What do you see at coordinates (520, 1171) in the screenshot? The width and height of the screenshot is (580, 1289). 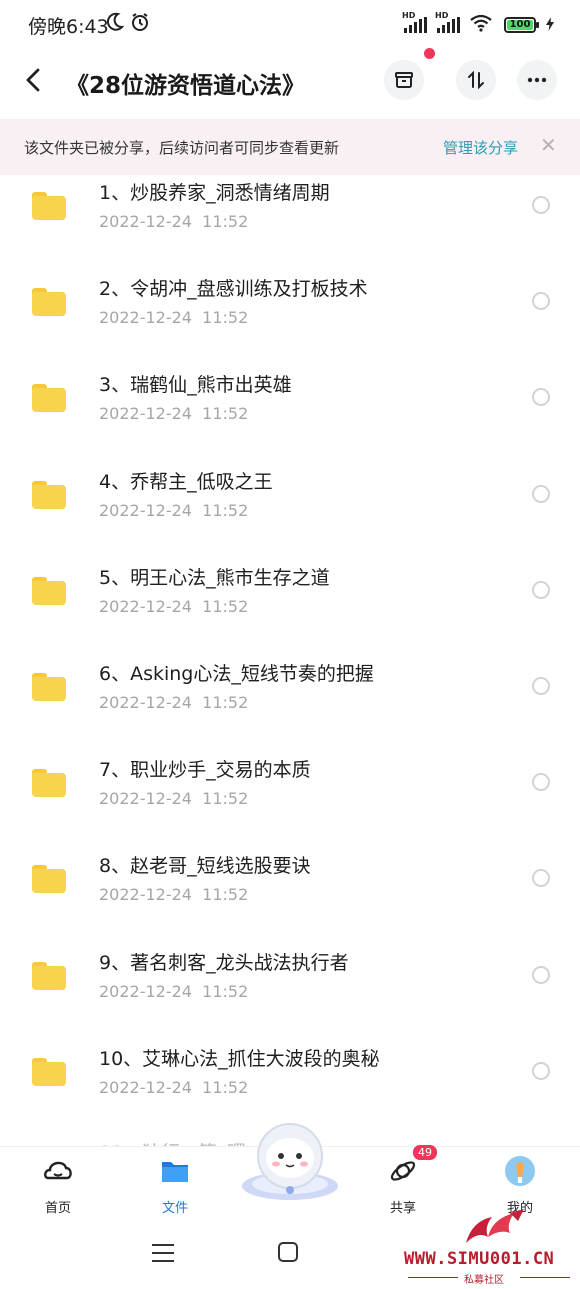 I see `avatar` at bounding box center [520, 1171].